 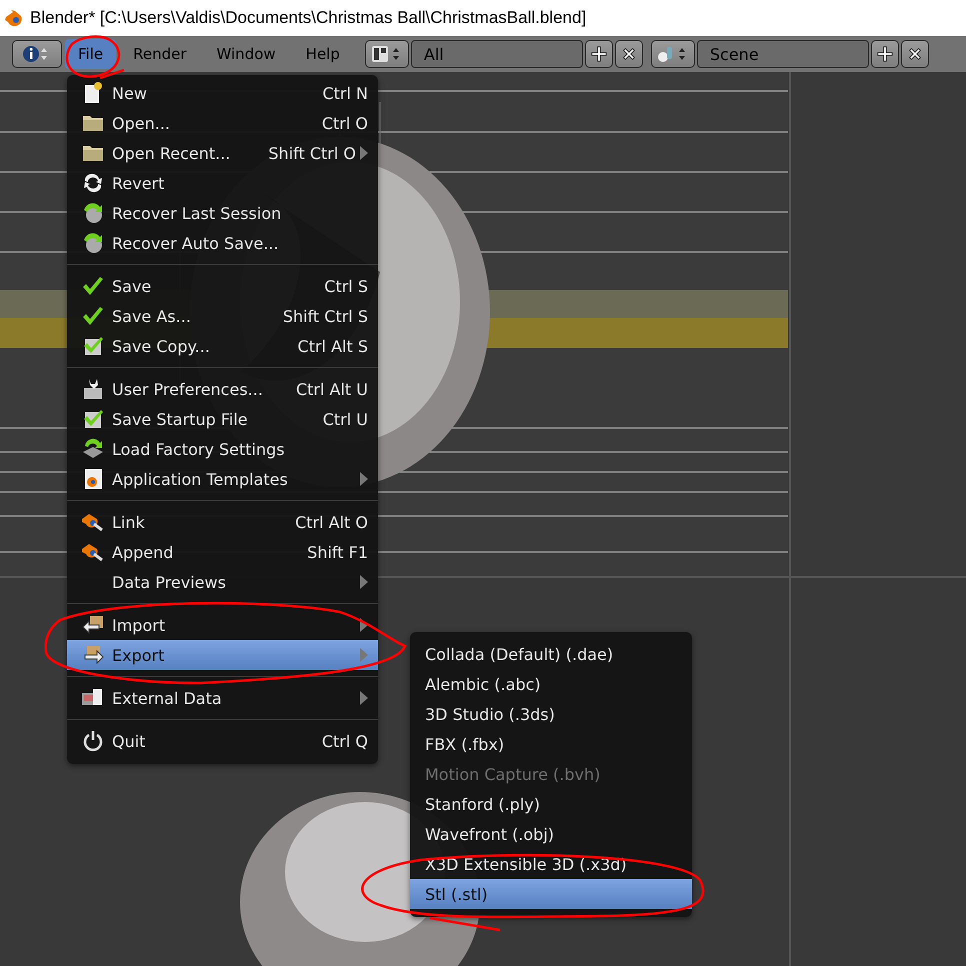 What do you see at coordinates (222, 698) in the screenshot?
I see `menu-item: External Data` at bounding box center [222, 698].